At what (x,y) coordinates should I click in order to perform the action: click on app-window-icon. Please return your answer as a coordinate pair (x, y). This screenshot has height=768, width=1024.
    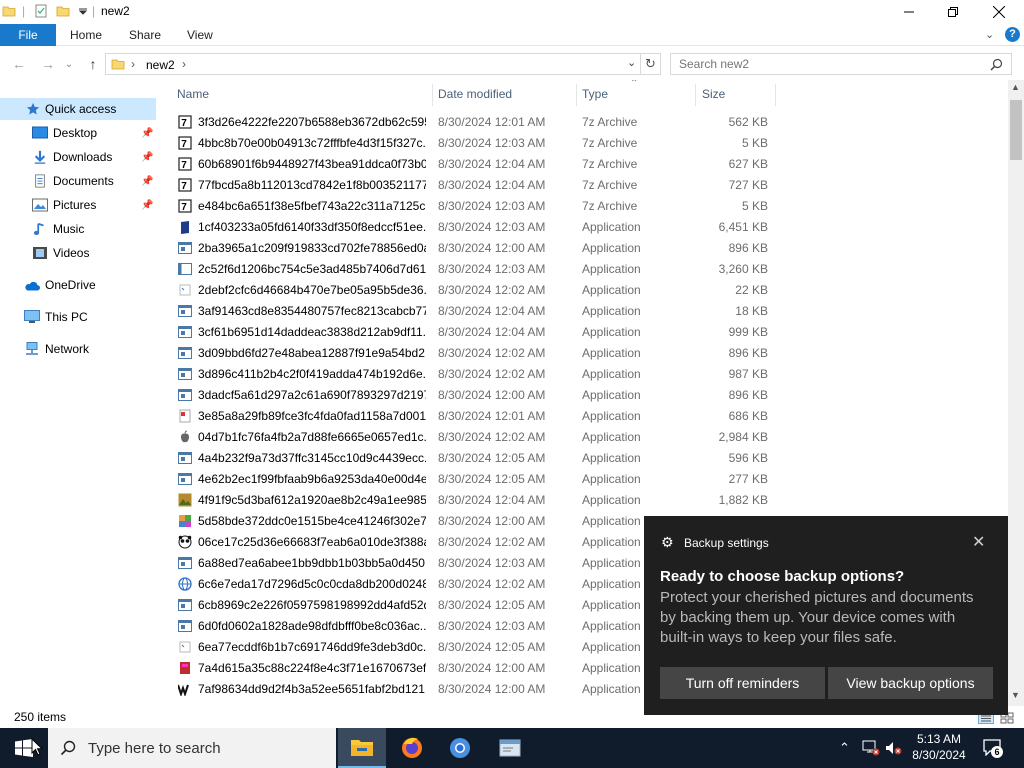
    Looking at the image, I should click on (510, 748).